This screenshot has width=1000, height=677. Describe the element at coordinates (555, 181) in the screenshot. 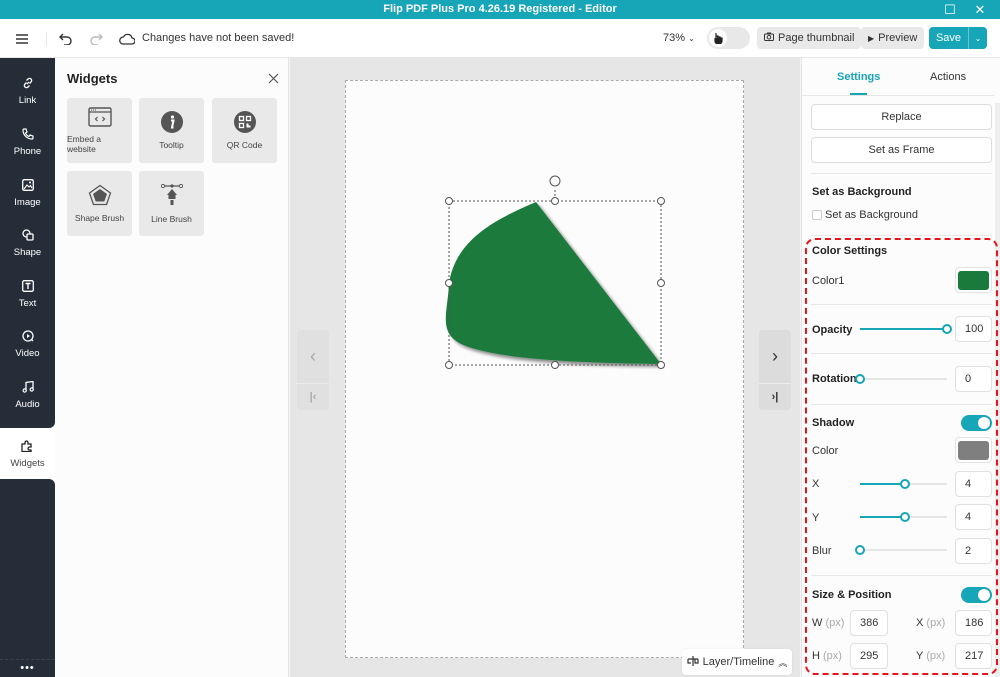

I see `rotate-handle` at that location.